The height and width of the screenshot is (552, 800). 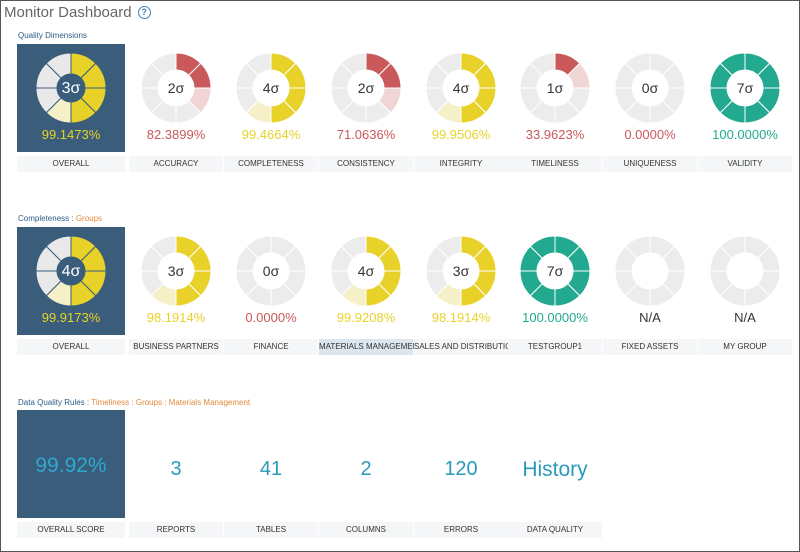 I want to click on quality-sigma-5: 1σ, so click(x=555, y=88).